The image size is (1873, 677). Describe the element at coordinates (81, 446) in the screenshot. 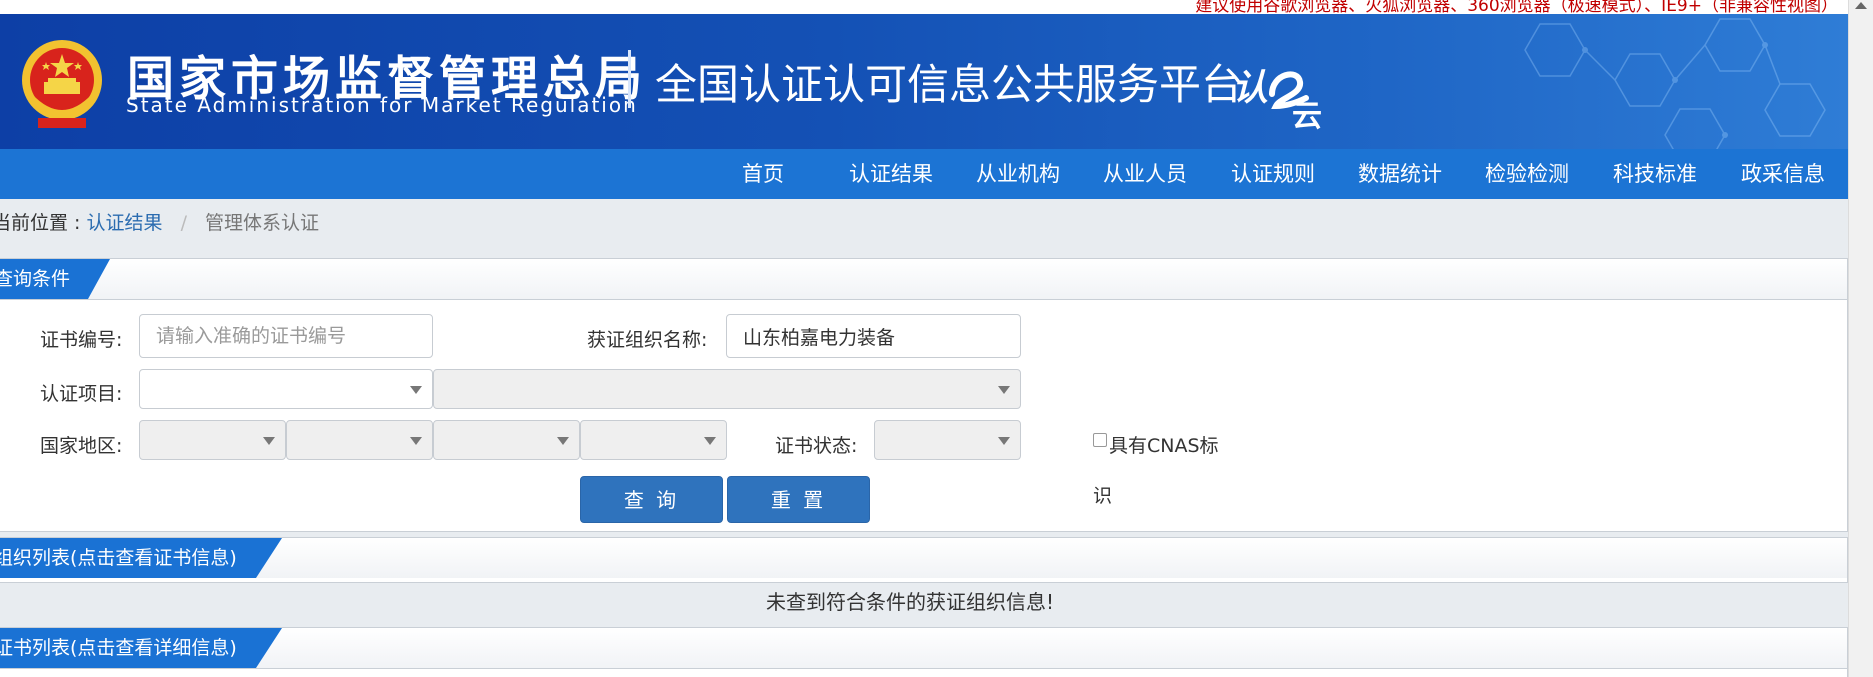

I see `region-label: 国家地区:` at that location.